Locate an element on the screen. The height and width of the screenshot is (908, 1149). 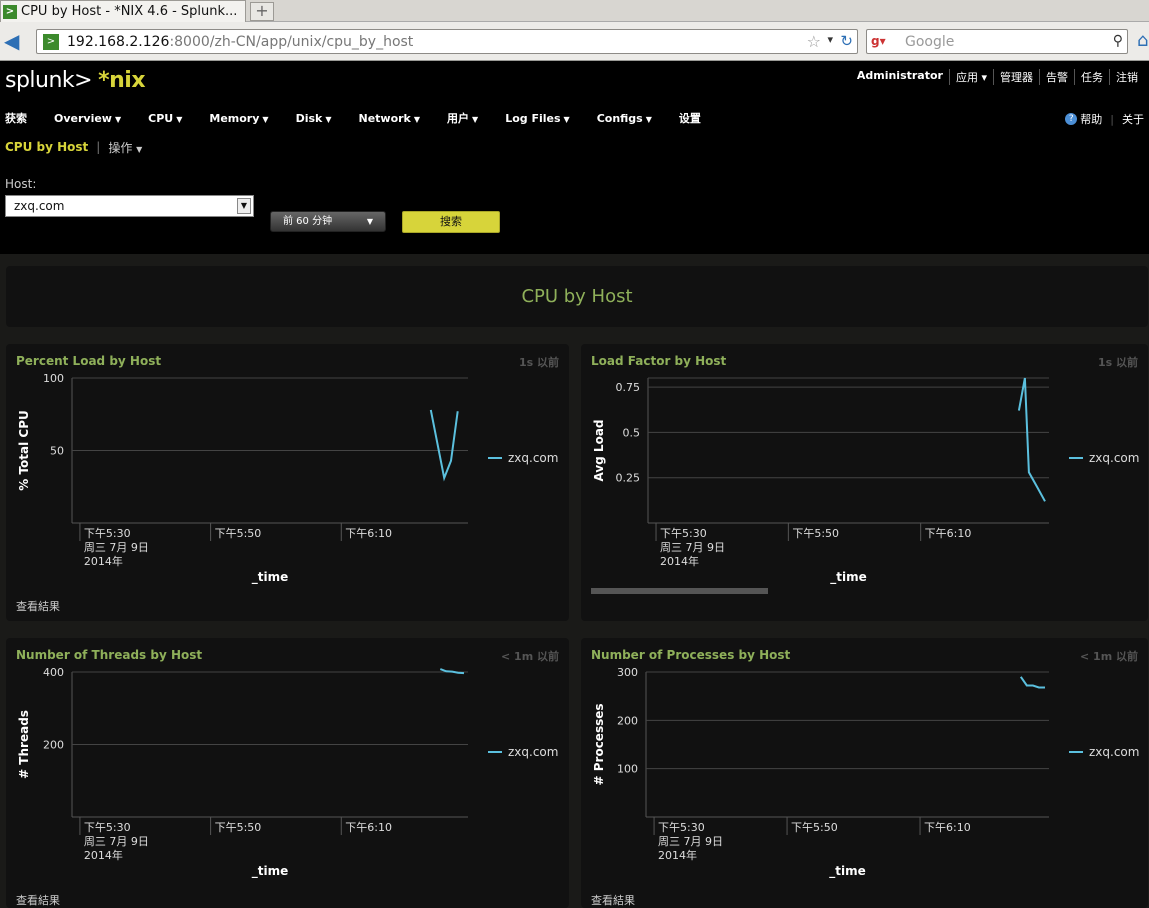
logo-main: splunk> is located at coordinates (49, 80).